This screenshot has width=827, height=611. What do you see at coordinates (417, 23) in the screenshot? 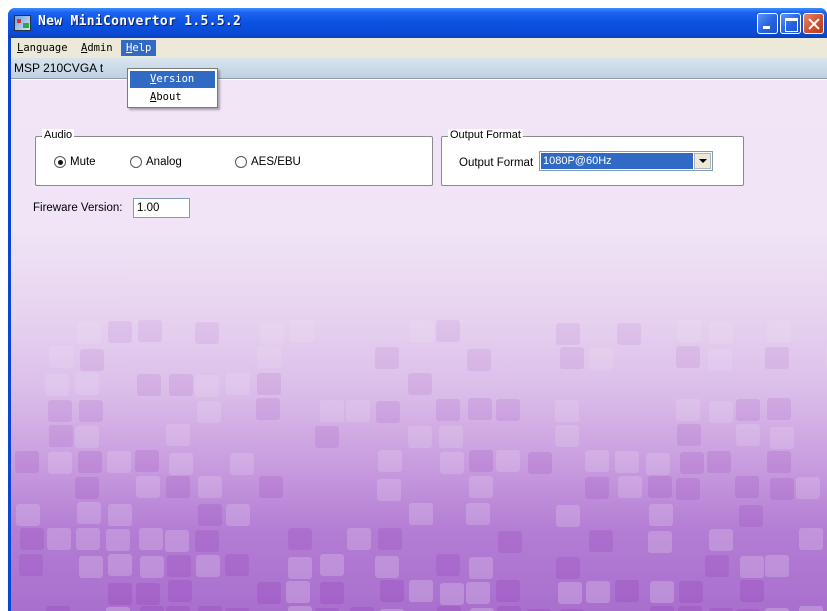
I see `title-bar: New MiniConvertor 1.5.5.2` at bounding box center [417, 23].